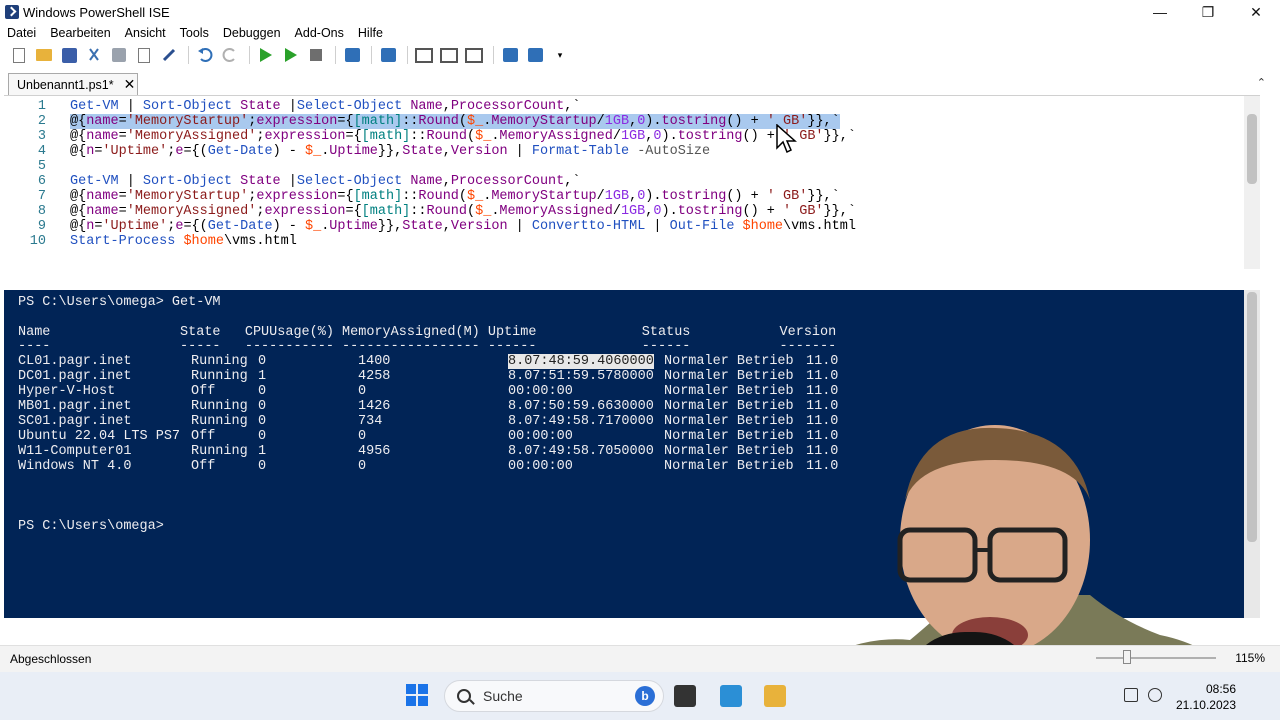  Describe the element at coordinates (41, 136) in the screenshot. I see `line-number: 3` at that location.